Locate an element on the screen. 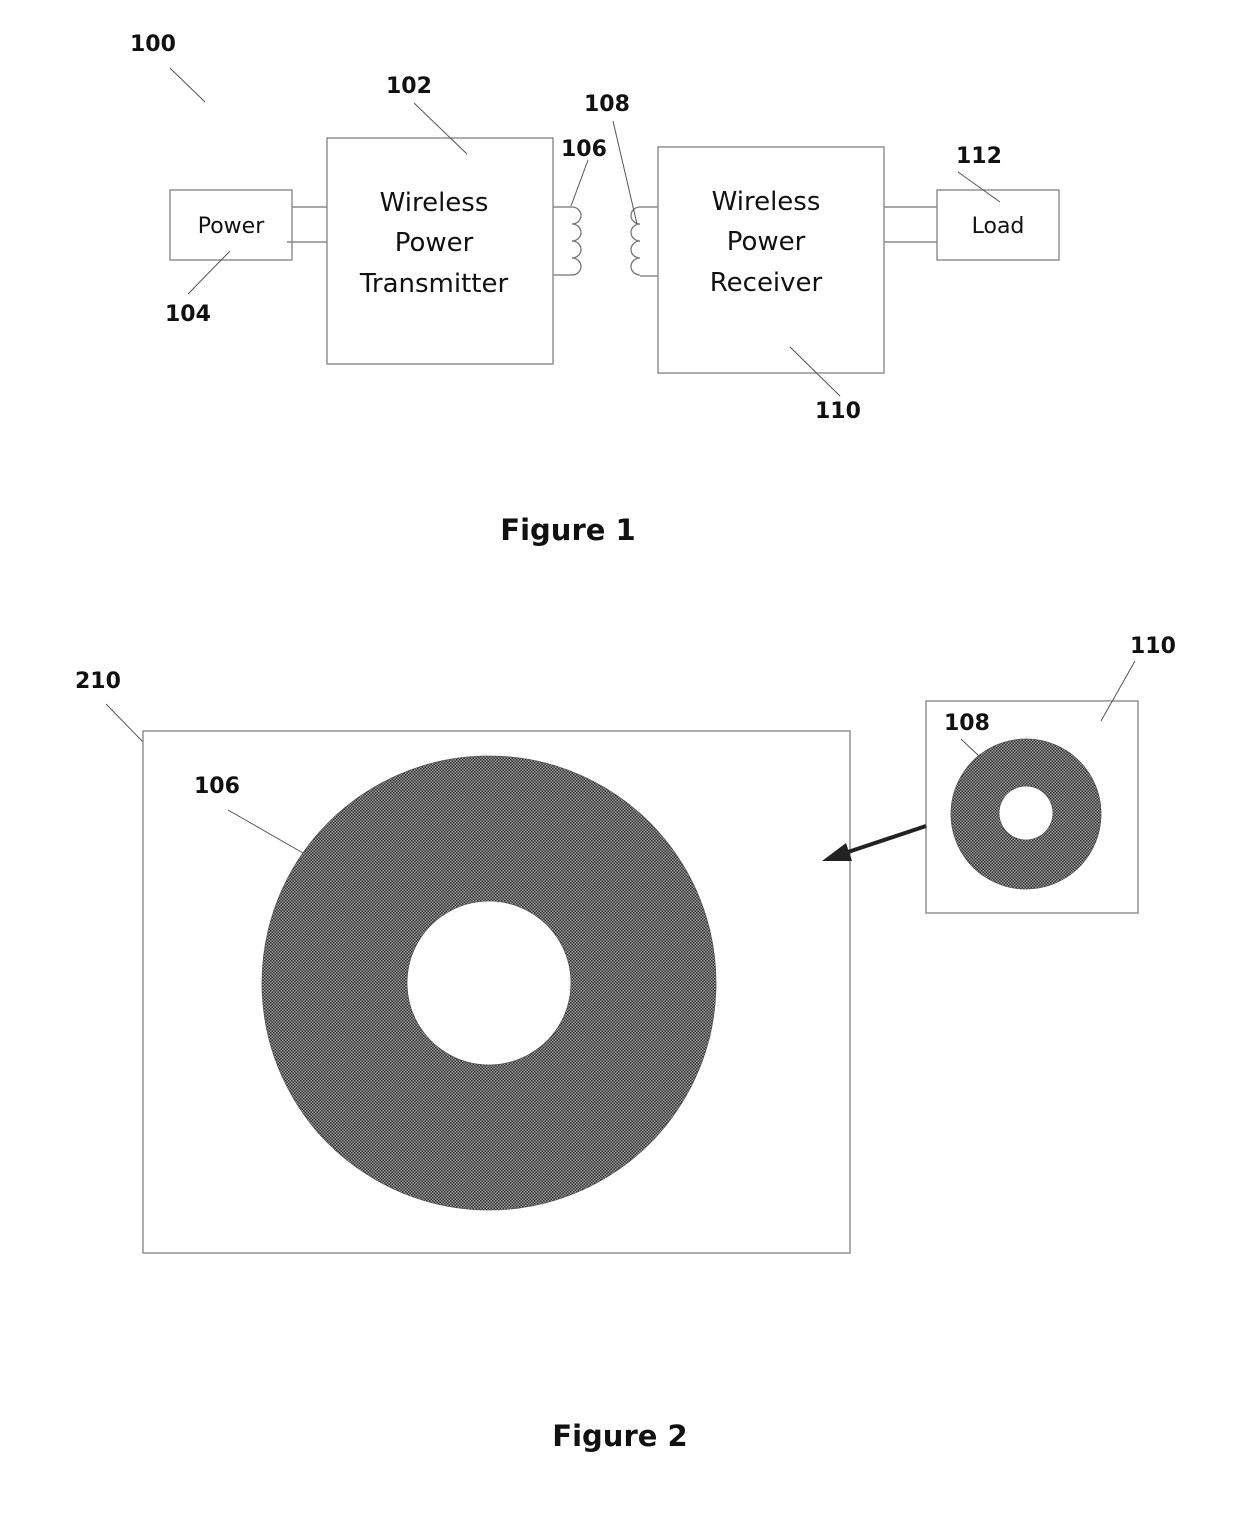  leader-line-receive-coil is located at coordinates (625, 172).